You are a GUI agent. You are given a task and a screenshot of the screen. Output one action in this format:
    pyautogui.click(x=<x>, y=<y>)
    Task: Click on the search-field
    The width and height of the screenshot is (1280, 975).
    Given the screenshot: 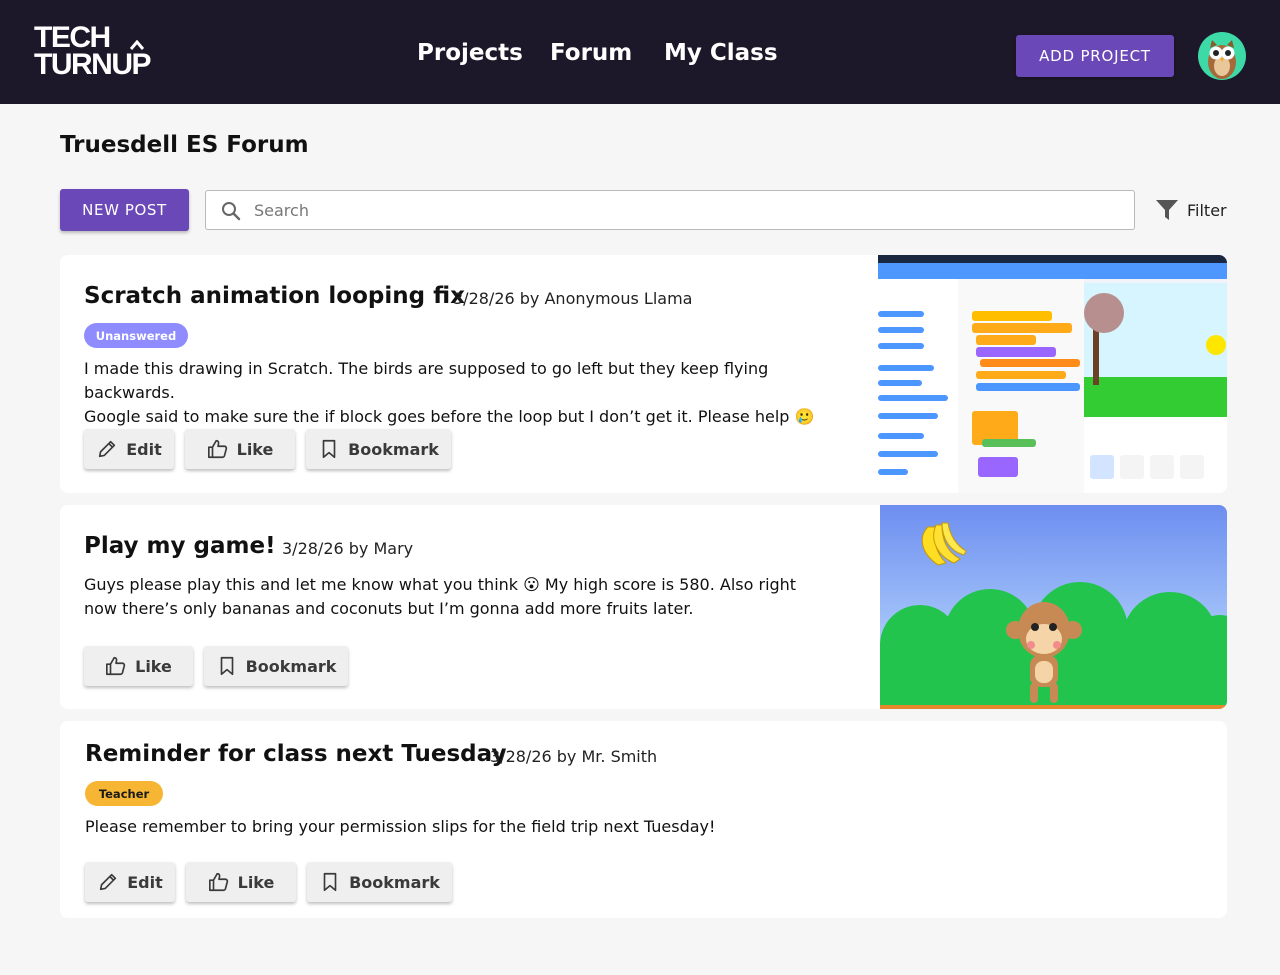 What is the action you would take?
    pyautogui.click(x=670, y=210)
    